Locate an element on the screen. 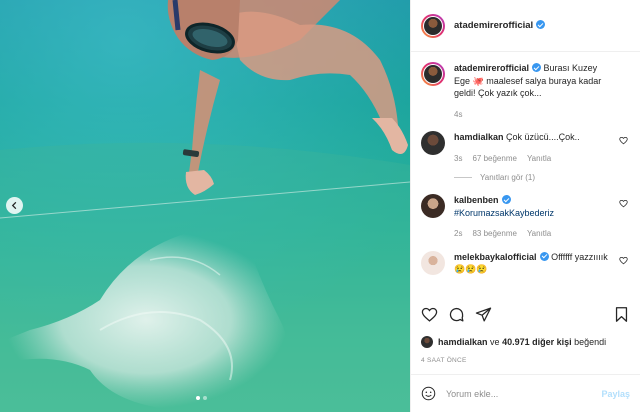  likes-summary: hamdialkan ve 40.971 diğer kişi beğendi is located at coordinates (513, 342).